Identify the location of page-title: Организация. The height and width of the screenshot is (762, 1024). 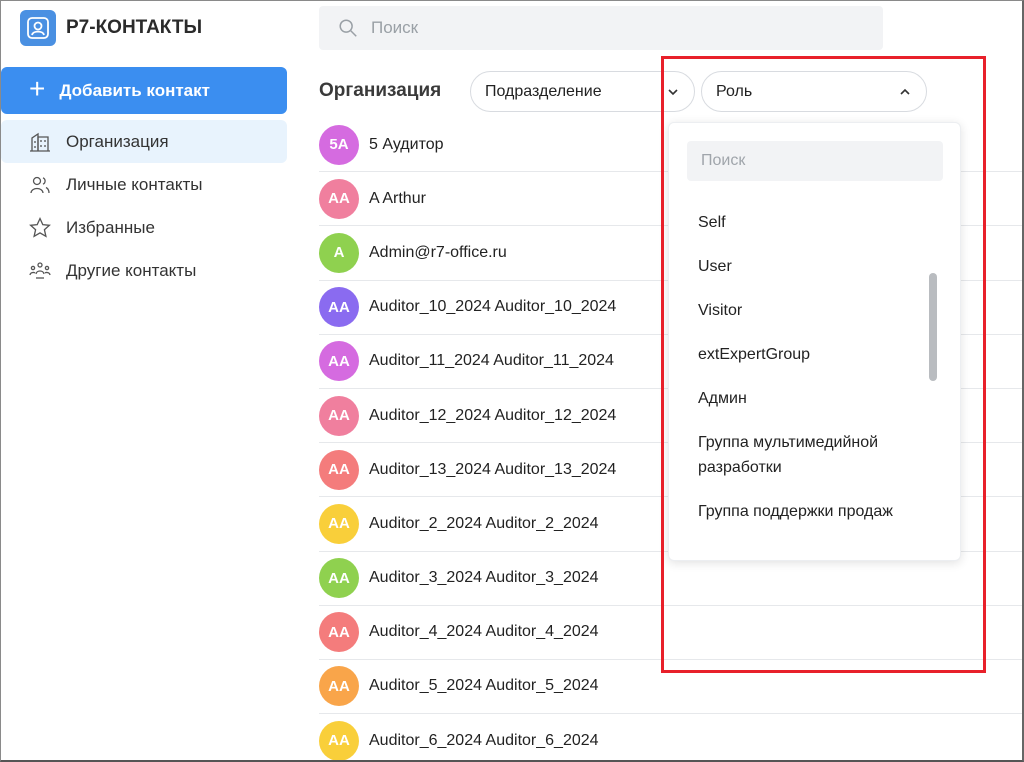
(380, 90).